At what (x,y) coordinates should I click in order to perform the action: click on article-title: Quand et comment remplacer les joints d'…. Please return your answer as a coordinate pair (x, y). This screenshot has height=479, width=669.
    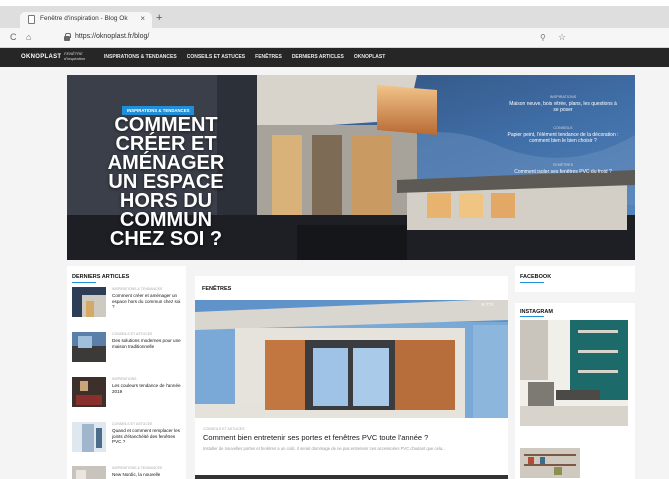
    Looking at the image, I should click on (147, 436).